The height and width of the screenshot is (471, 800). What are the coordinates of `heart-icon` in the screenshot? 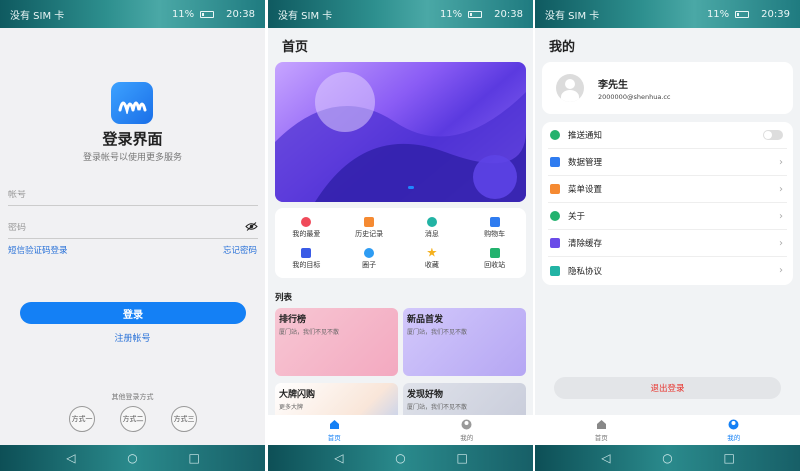 It's located at (306, 221).